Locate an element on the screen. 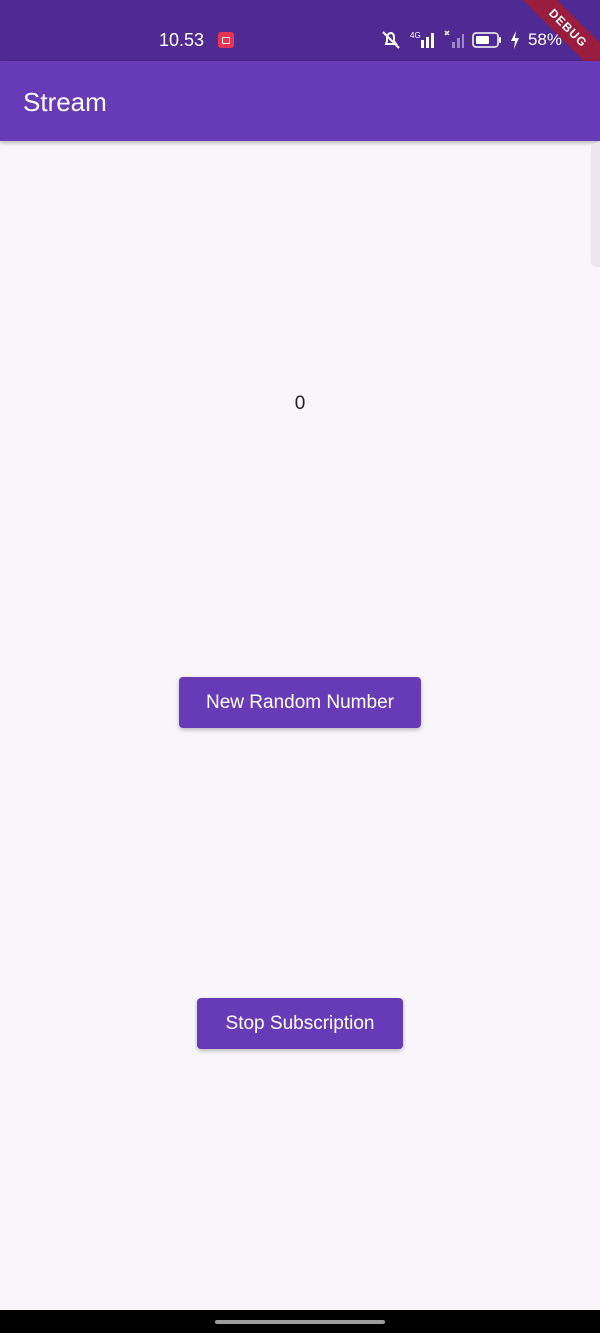  charging-icon is located at coordinates (515, 40).